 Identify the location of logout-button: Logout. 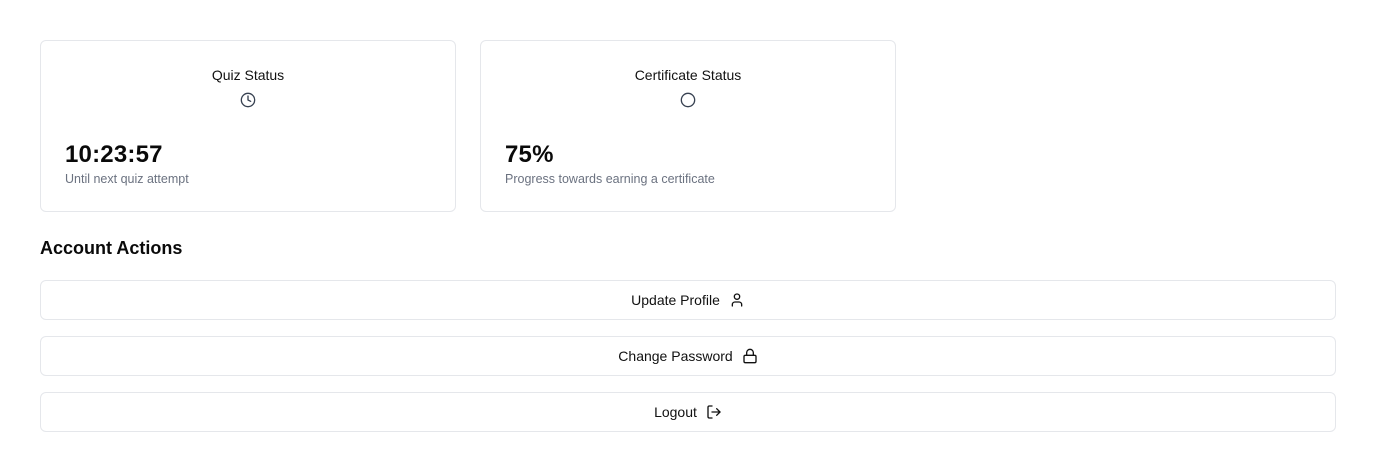
(688, 412).